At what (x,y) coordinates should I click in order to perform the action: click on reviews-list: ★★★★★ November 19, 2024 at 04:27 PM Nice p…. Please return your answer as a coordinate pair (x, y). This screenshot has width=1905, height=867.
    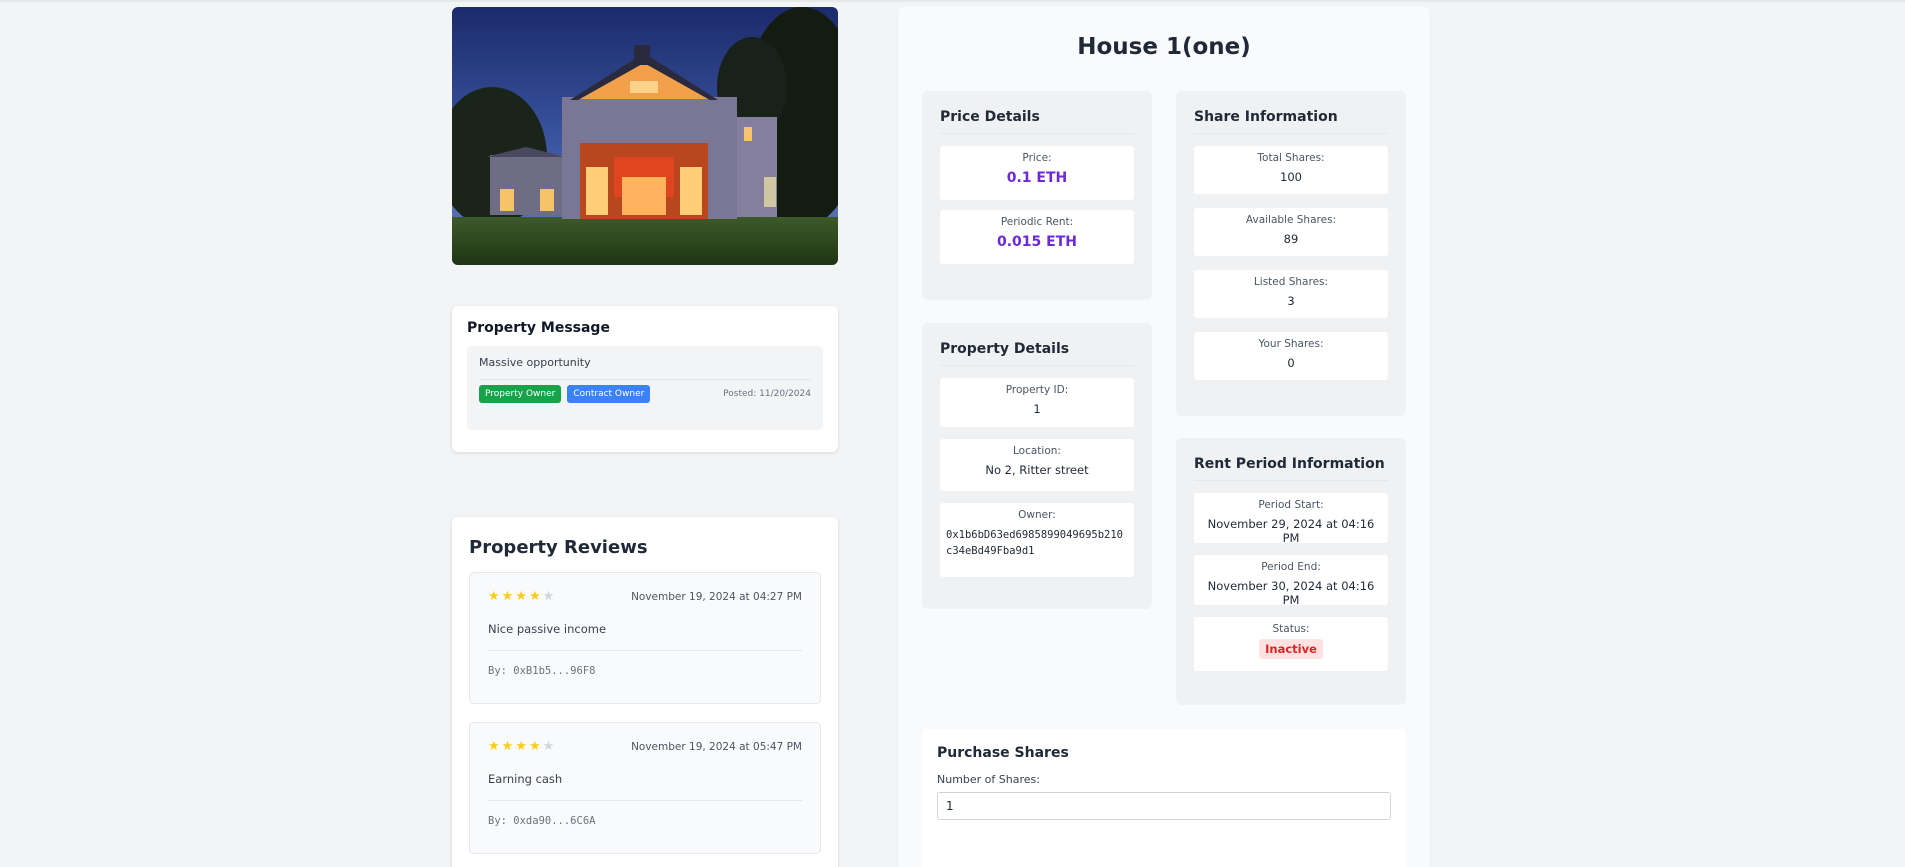
    Looking at the image, I should click on (645, 713).